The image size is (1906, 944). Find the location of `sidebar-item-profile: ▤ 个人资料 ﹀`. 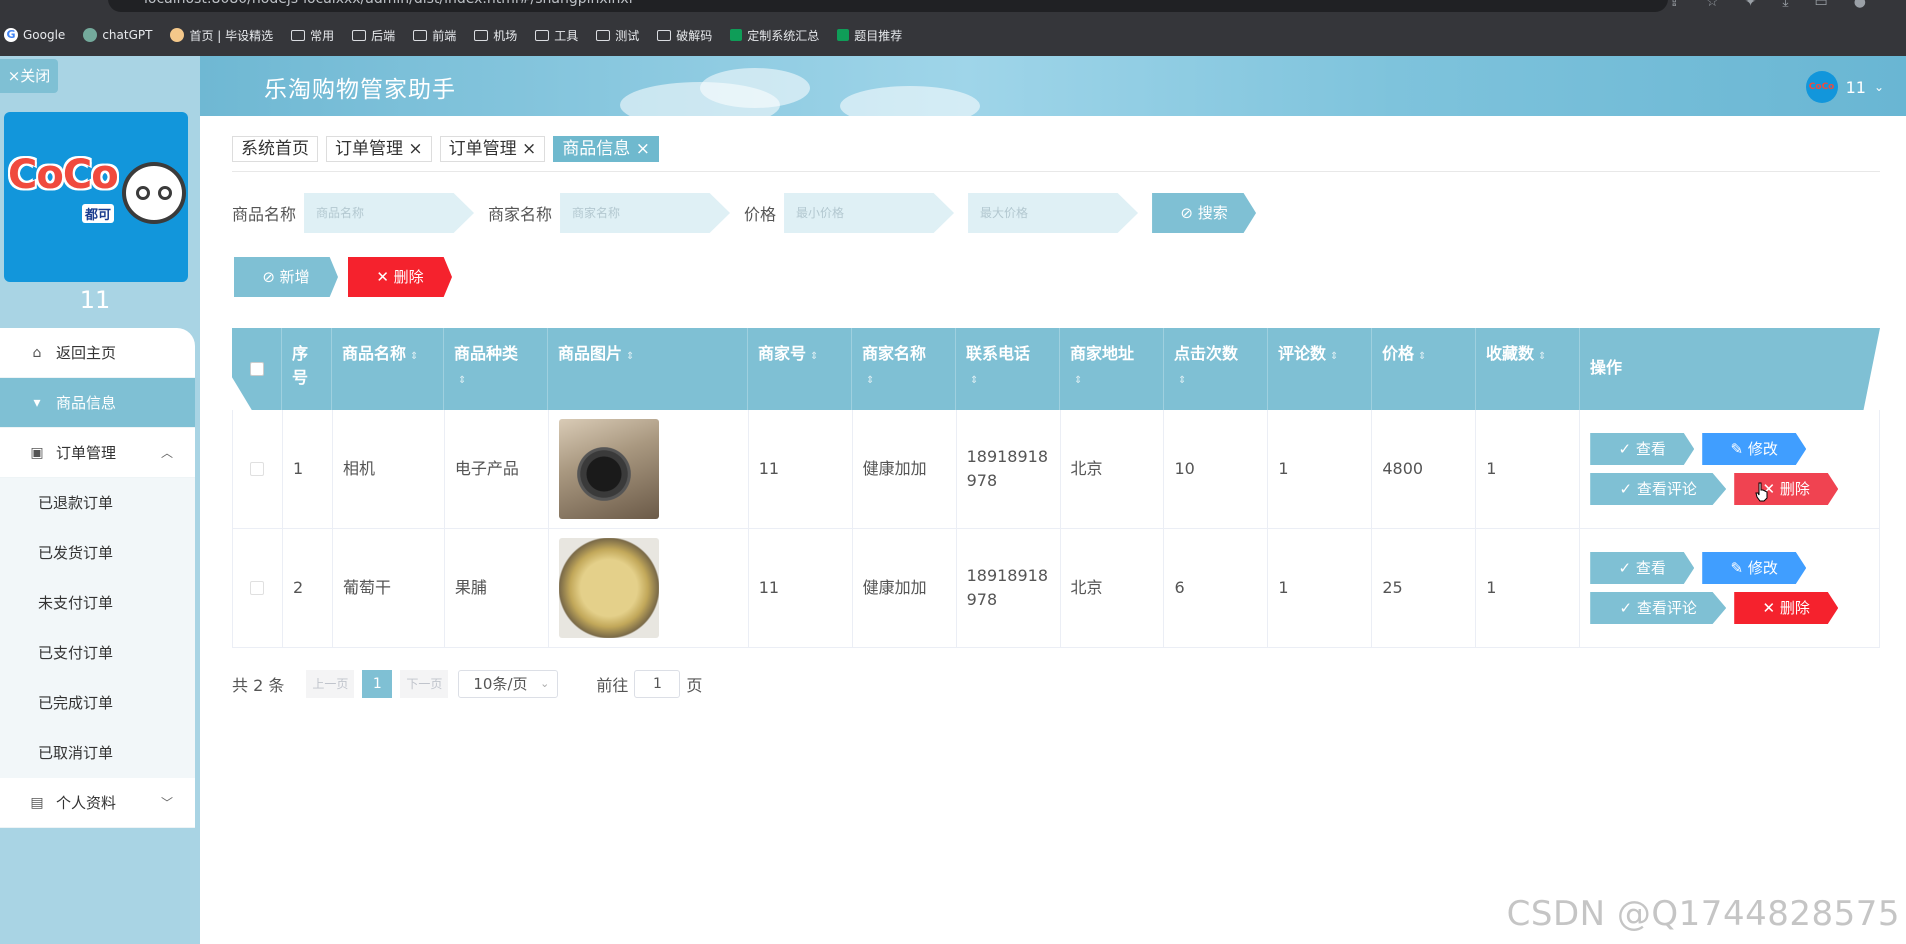

sidebar-item-profile: ▤ 个人资料 ﹀ is located at coordinates (97, 803).